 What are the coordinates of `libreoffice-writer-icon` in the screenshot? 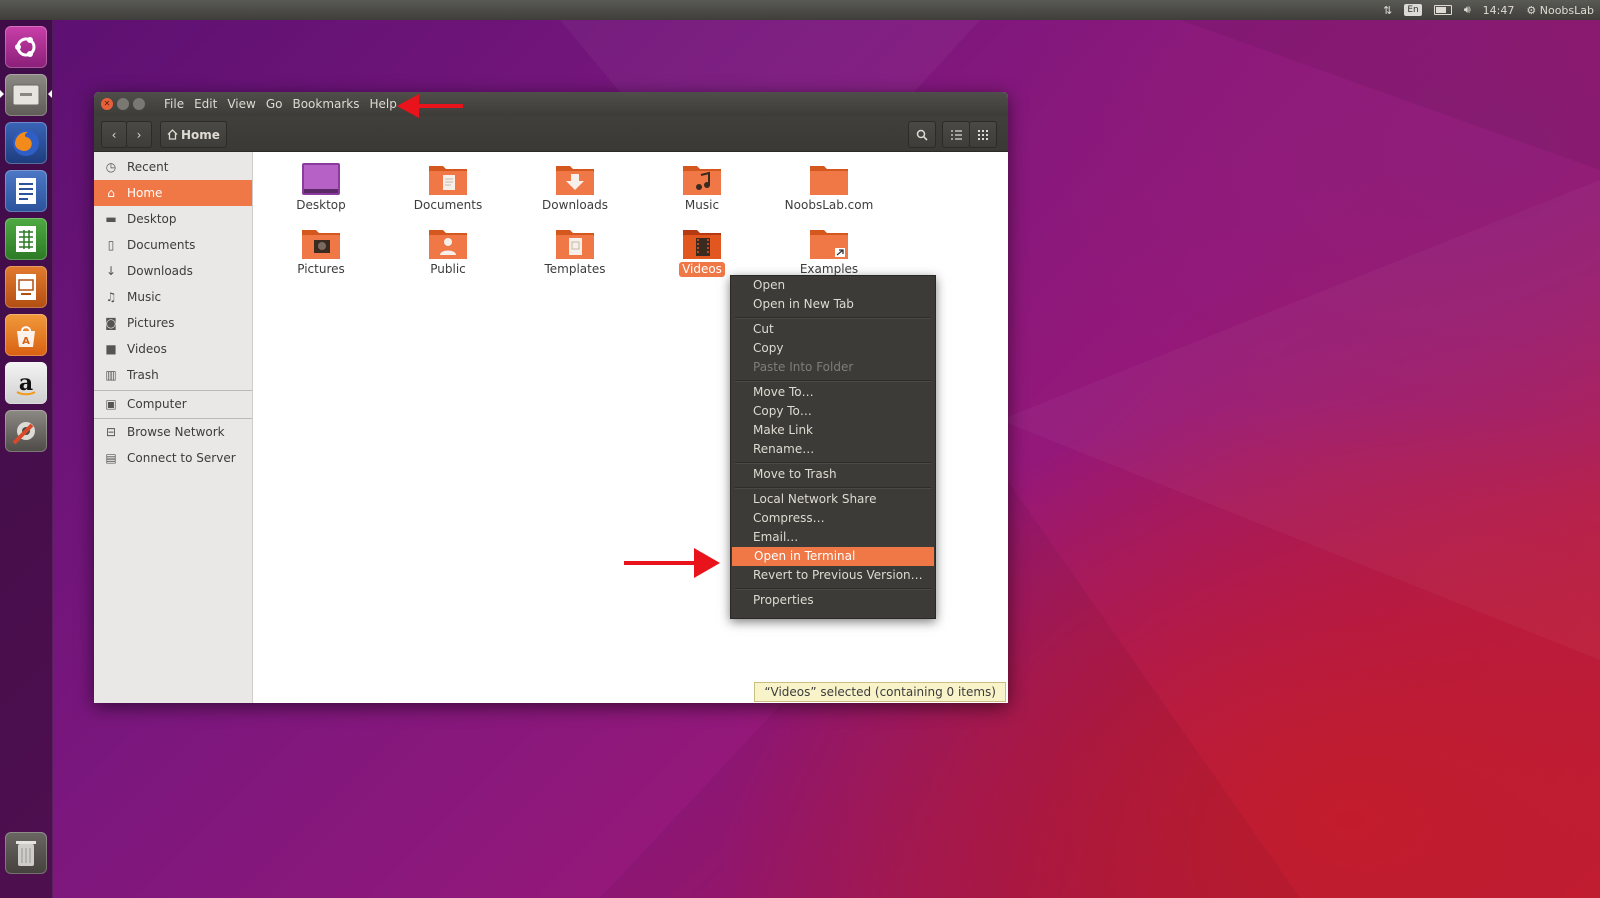 It's located at (26, 191).